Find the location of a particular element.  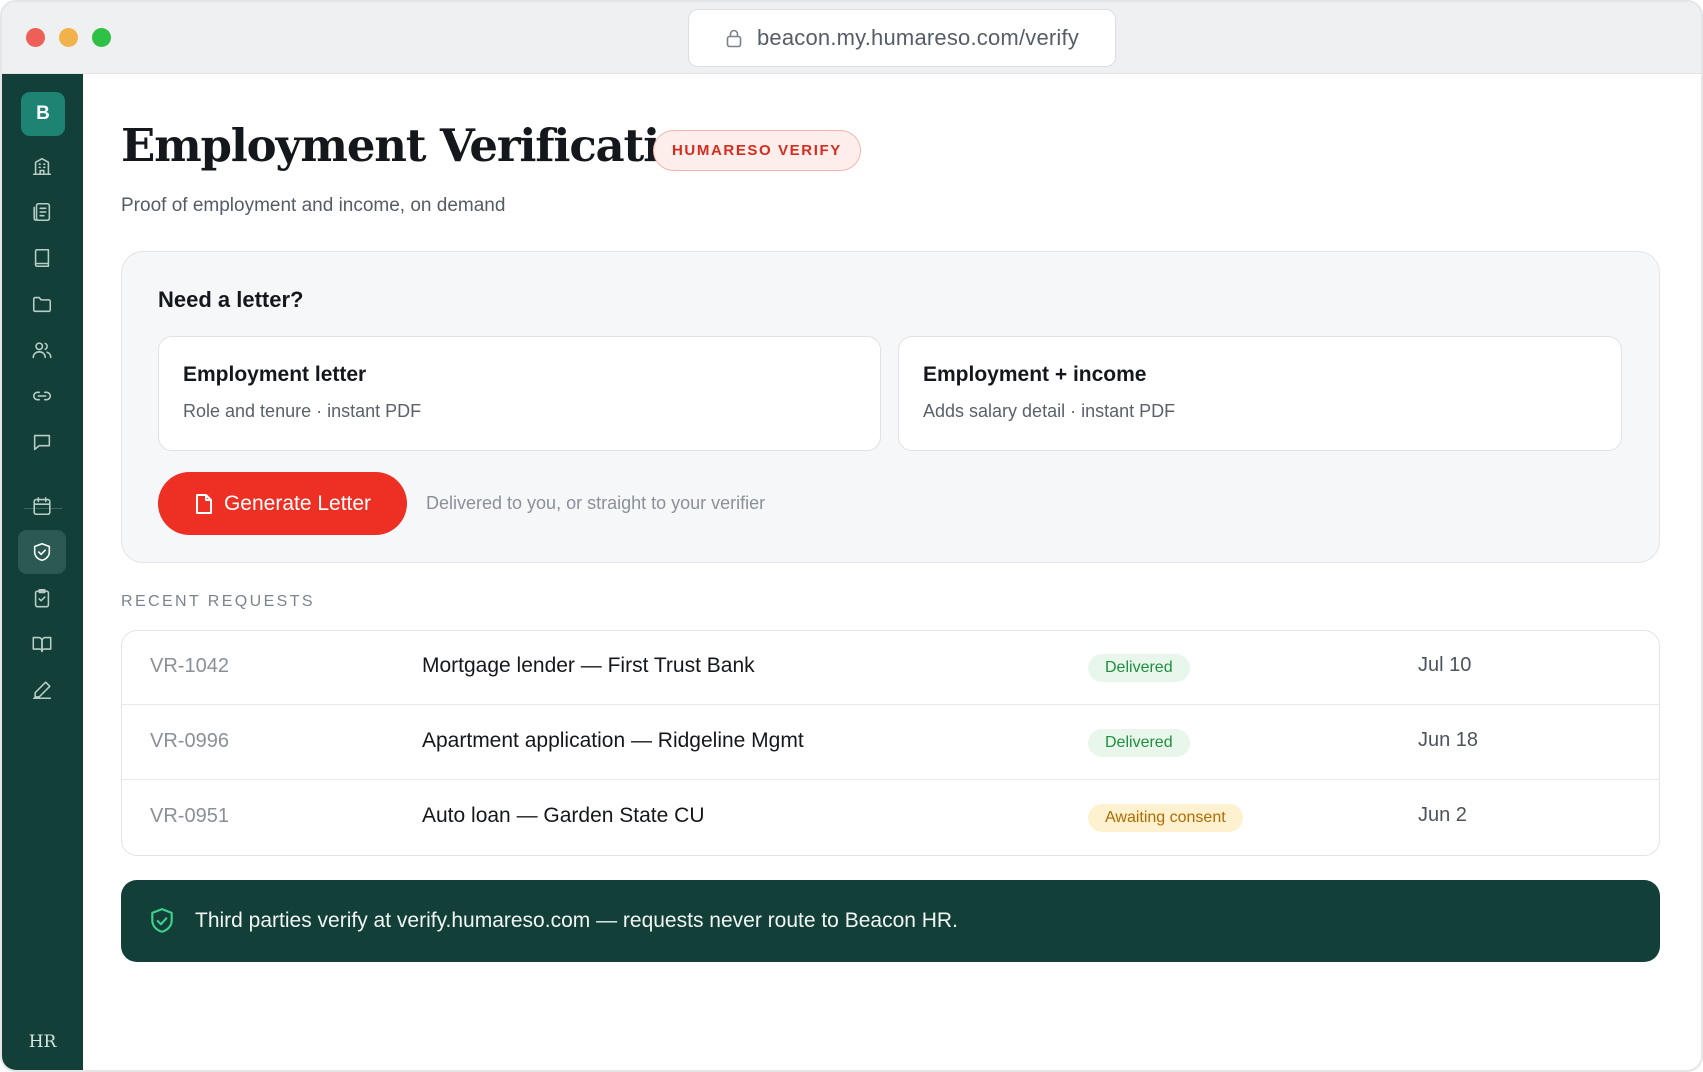

sidebar-item-files is located at coordinates (42, 304).